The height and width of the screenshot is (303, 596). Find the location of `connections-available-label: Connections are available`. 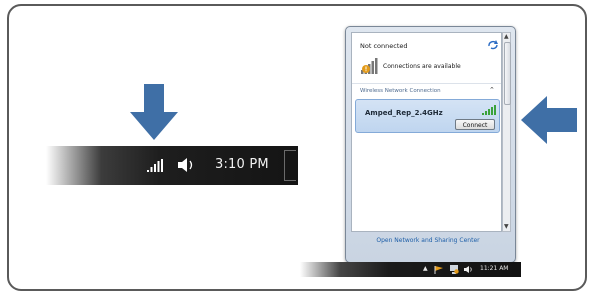

connections-available-label: Connections are available is located at coordinates (422, 66).